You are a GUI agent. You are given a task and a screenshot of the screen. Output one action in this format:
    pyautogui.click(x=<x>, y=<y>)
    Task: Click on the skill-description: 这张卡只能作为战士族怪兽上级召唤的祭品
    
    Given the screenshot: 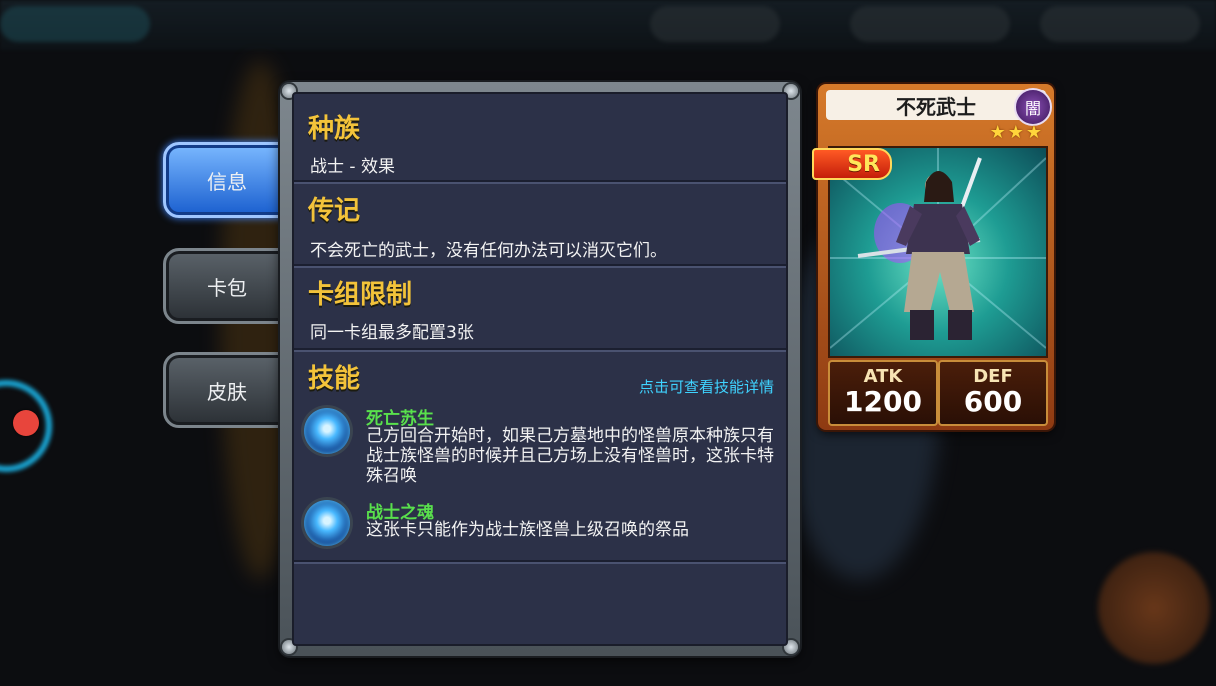 What is the action you would take?
    pyautogui.click(x=527, y=530)
    